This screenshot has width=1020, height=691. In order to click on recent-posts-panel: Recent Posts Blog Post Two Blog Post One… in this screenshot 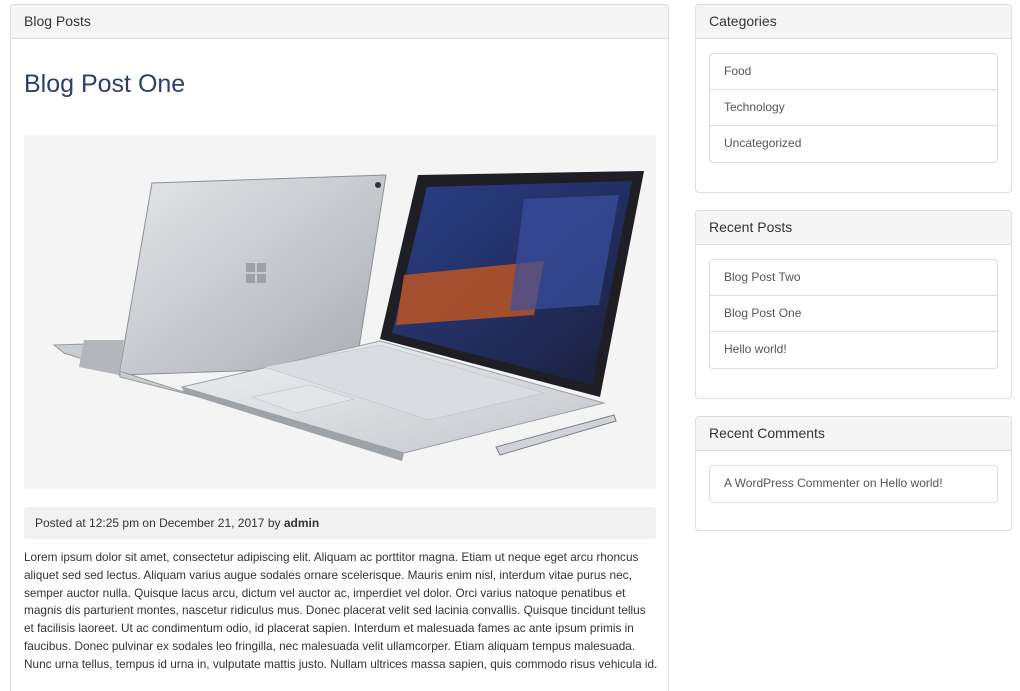, I will do `click(853, 304)`.